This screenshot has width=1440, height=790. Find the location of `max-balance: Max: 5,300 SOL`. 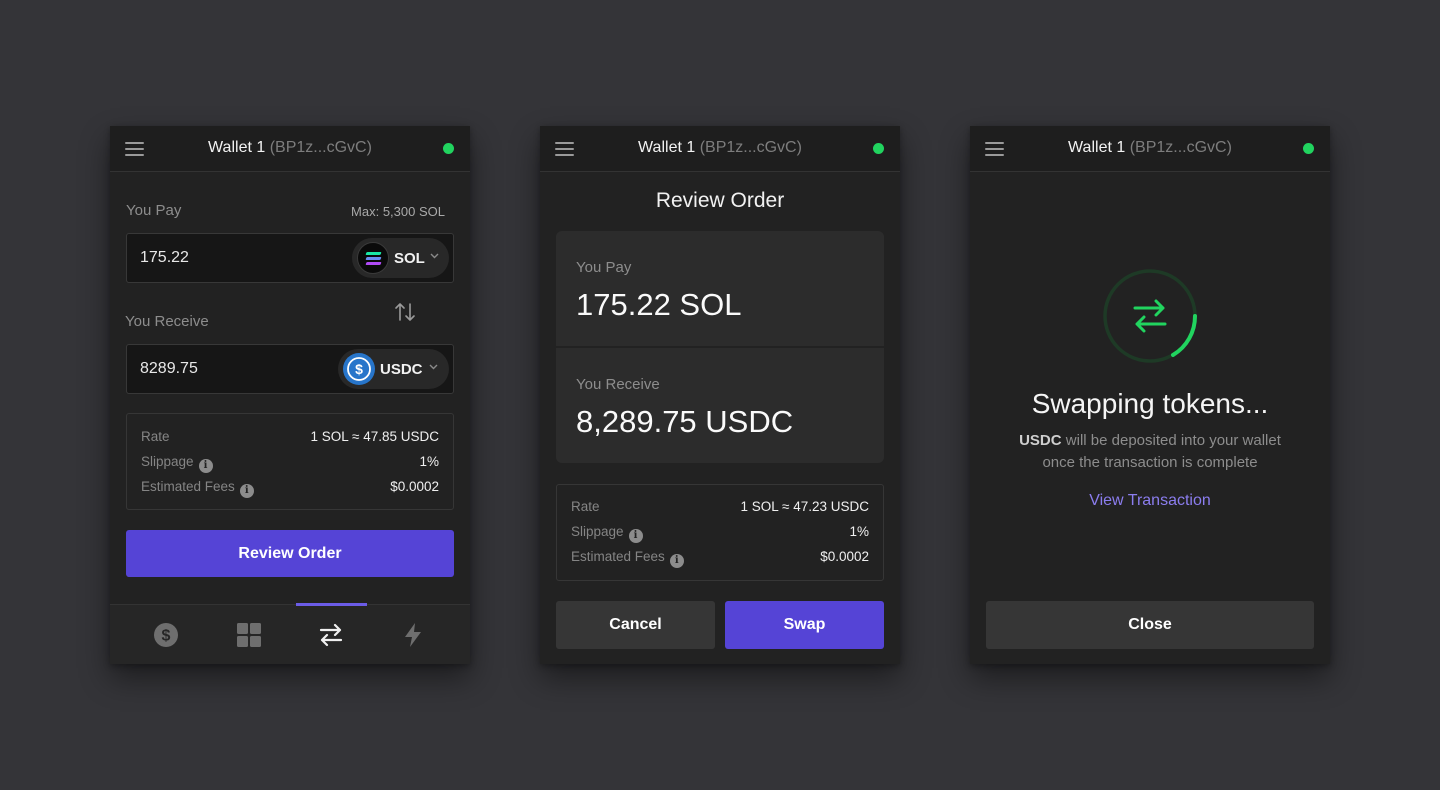

max-balance: Max: 5,300 SOL is located at coordinates (398, 211).